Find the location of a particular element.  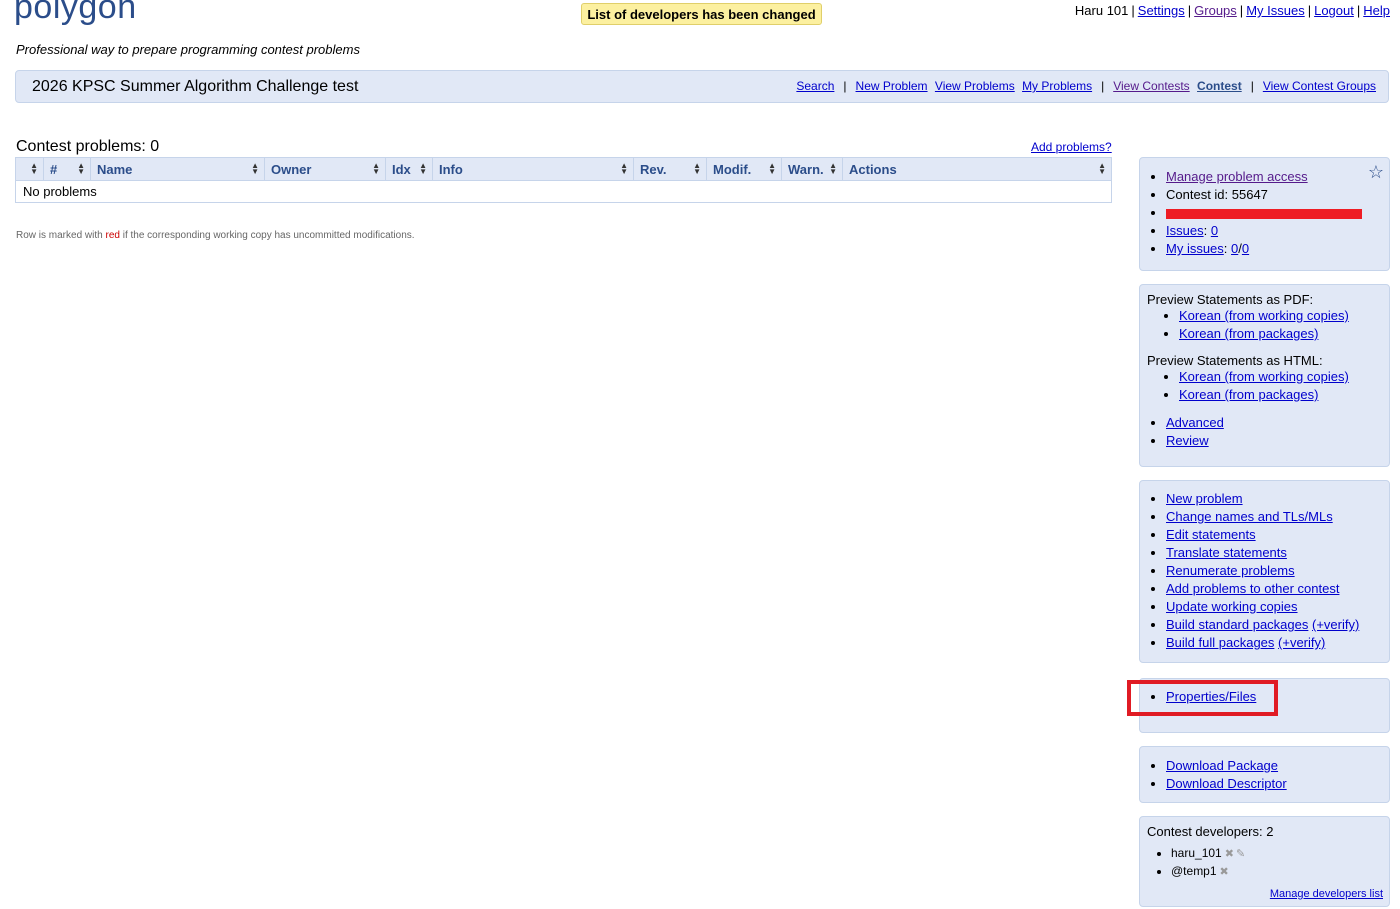

polygon-logo: polygon is located at coordinates (75, 13).